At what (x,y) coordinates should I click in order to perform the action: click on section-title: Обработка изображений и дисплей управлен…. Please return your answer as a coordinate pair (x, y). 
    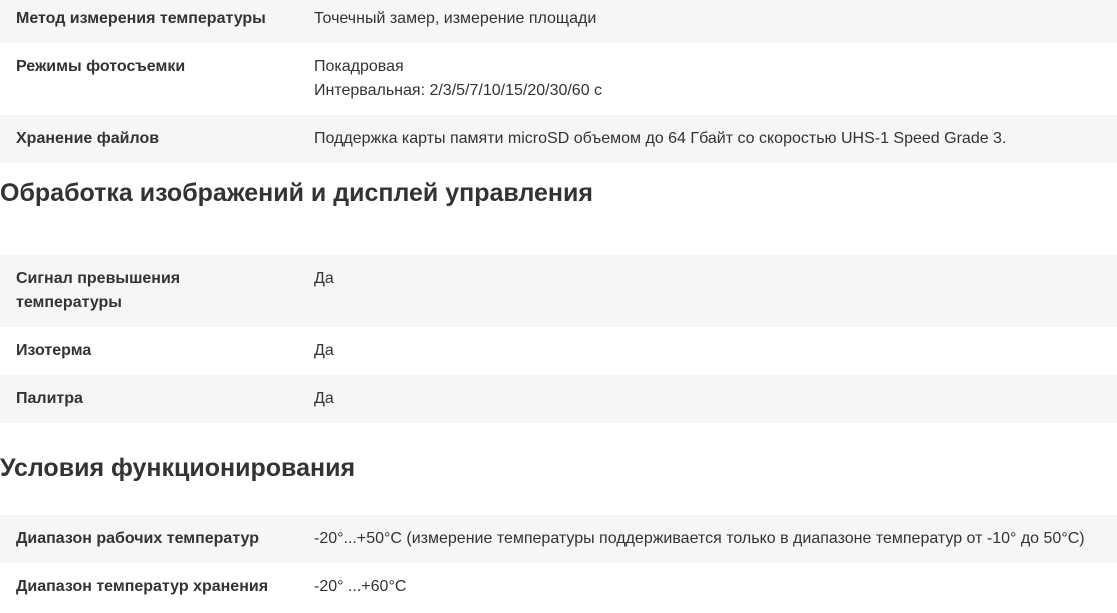
    Looking at the image, I should click on (296, 193).